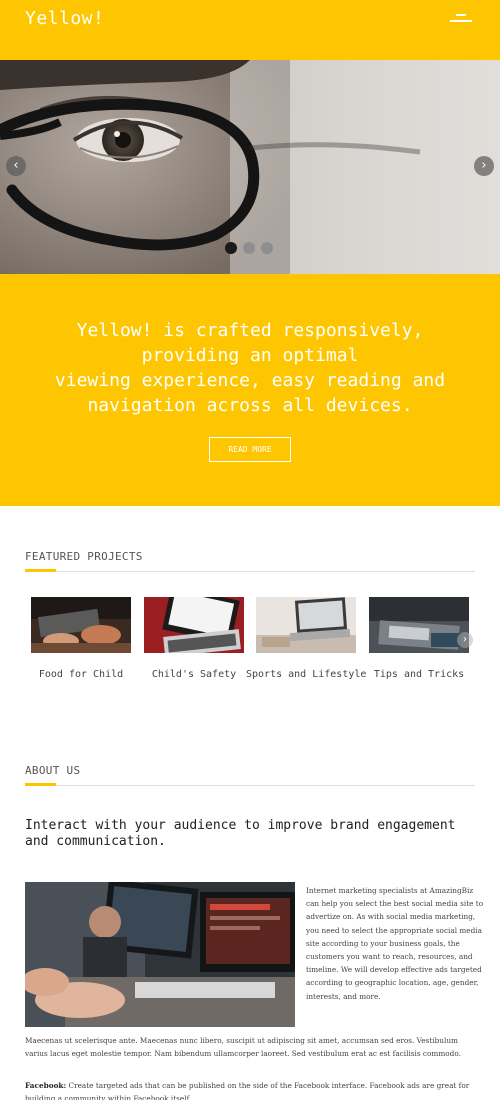 The width and height of the screenshot is (500, 1100). I want to click on hamburger-menu-icon, so click(461, 21).